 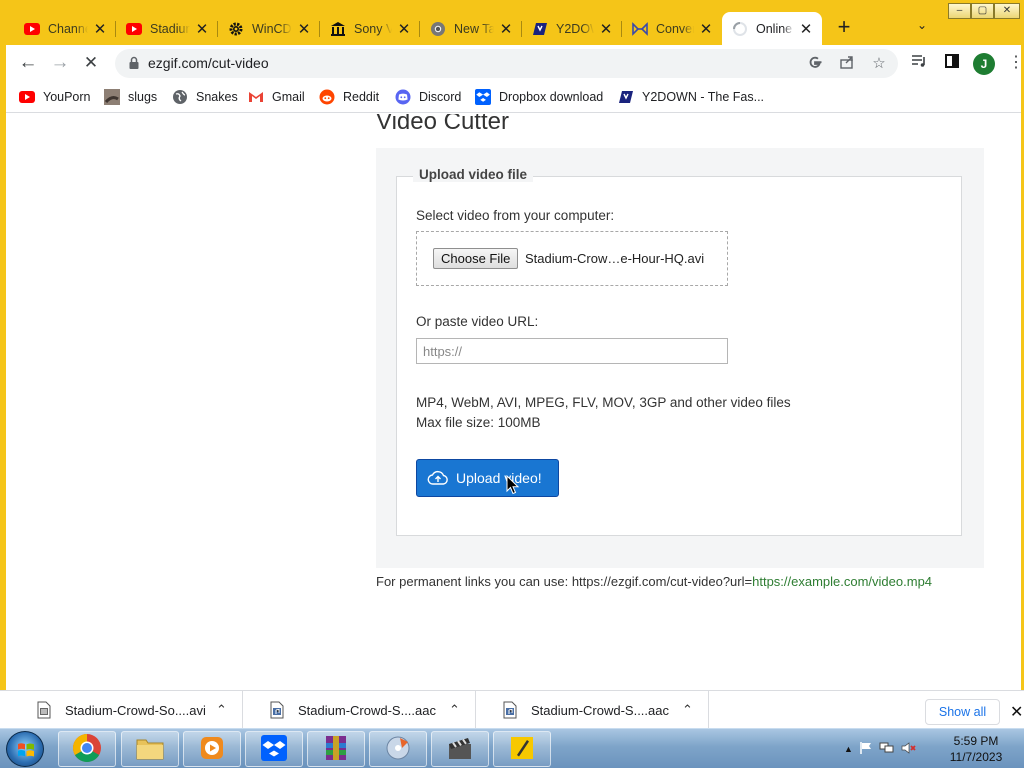 What do you see at coordinates (477, 321) in the screenshot?
I see `paste-url-label: Or paste video URL:` at bounding box center [477, 321].